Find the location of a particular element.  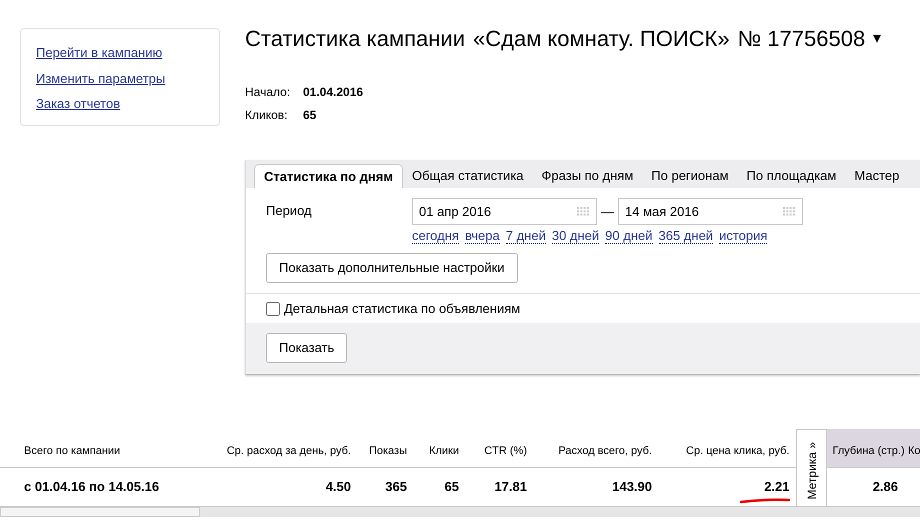

checkbox-label: Детальная статистика по объявлениям is located at coordinates (402, 309).